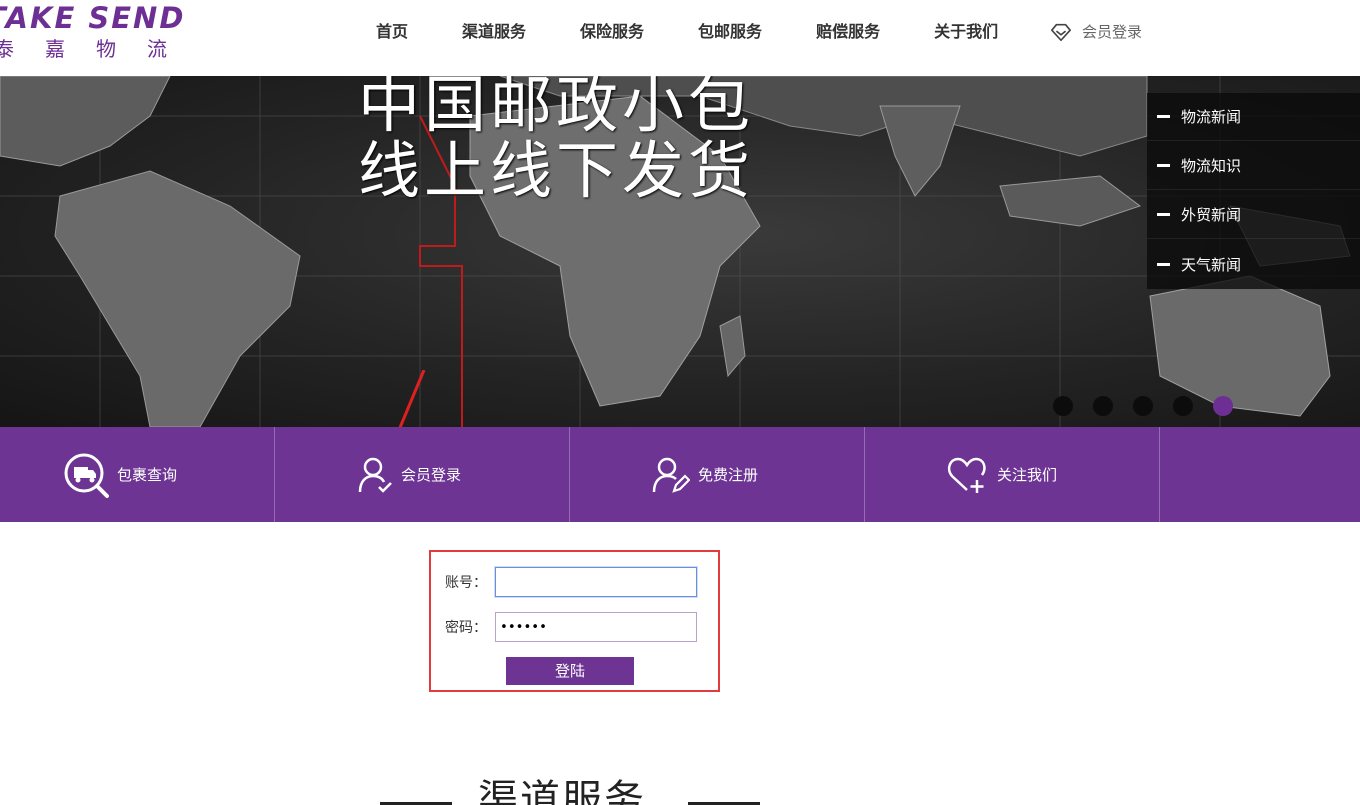 The width and height of the screenshot is (1360, 805). What do you see at coordinates (1211, 166) in the screenshot?
I see `news-item-label: 物流知识` at bounding box center [1211, 166].